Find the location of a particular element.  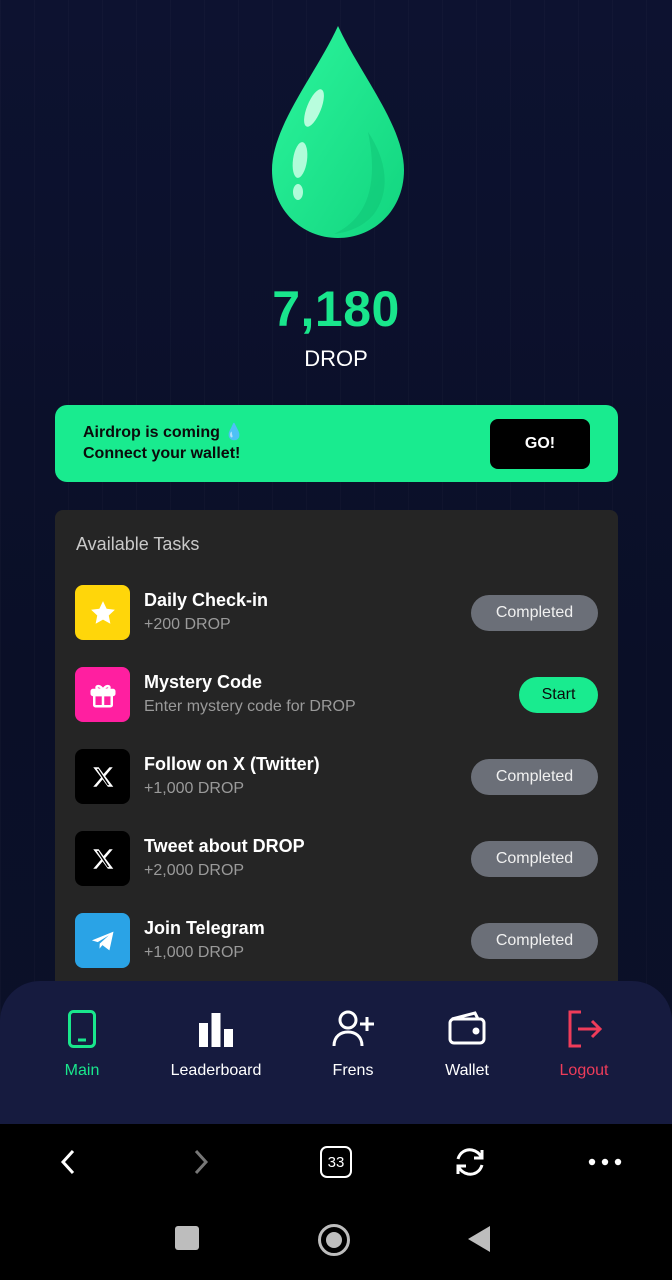

add-user-icon is located at coordinates (353, 1030).